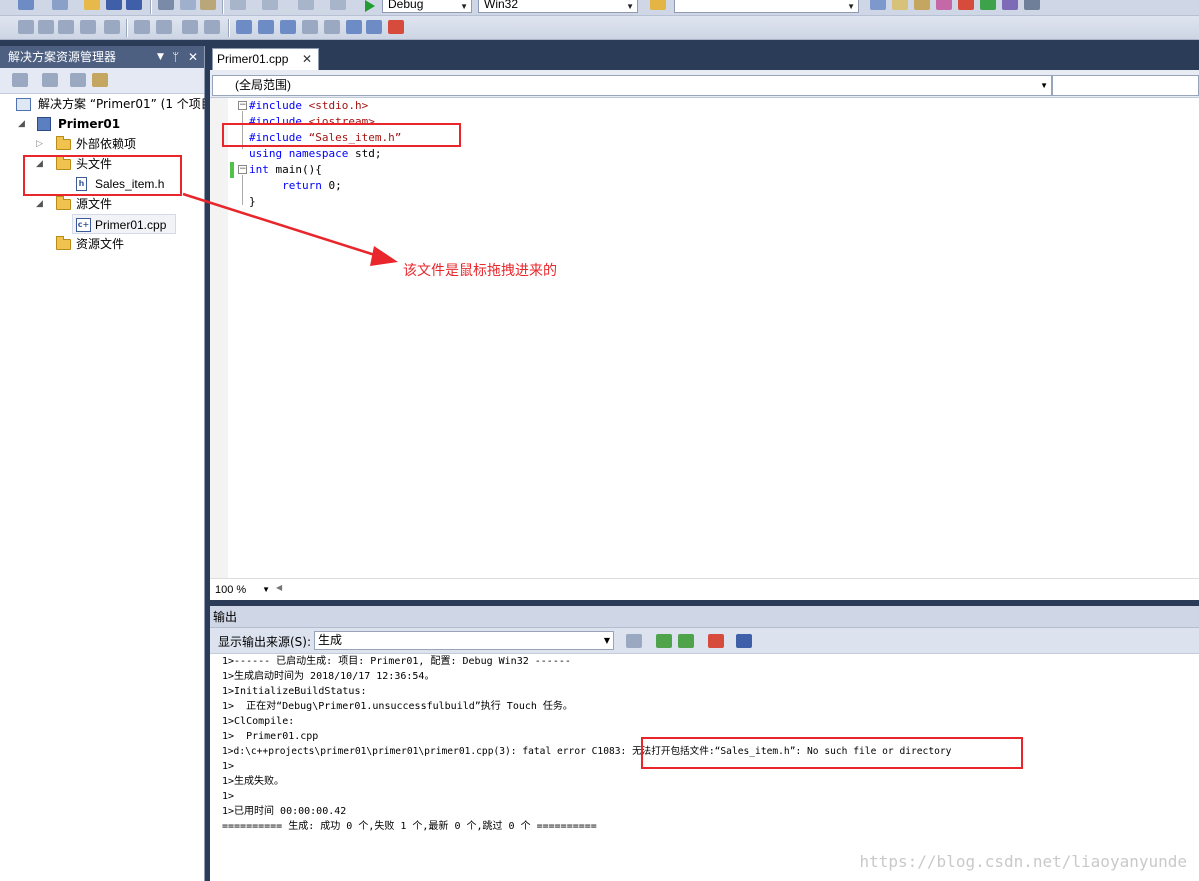 This screenshot has width=1199, height=881. What do you see at coordinates (288, 27) in the screenshot?
I see `next-bookmark-icon` at bounding box center [288, 27].